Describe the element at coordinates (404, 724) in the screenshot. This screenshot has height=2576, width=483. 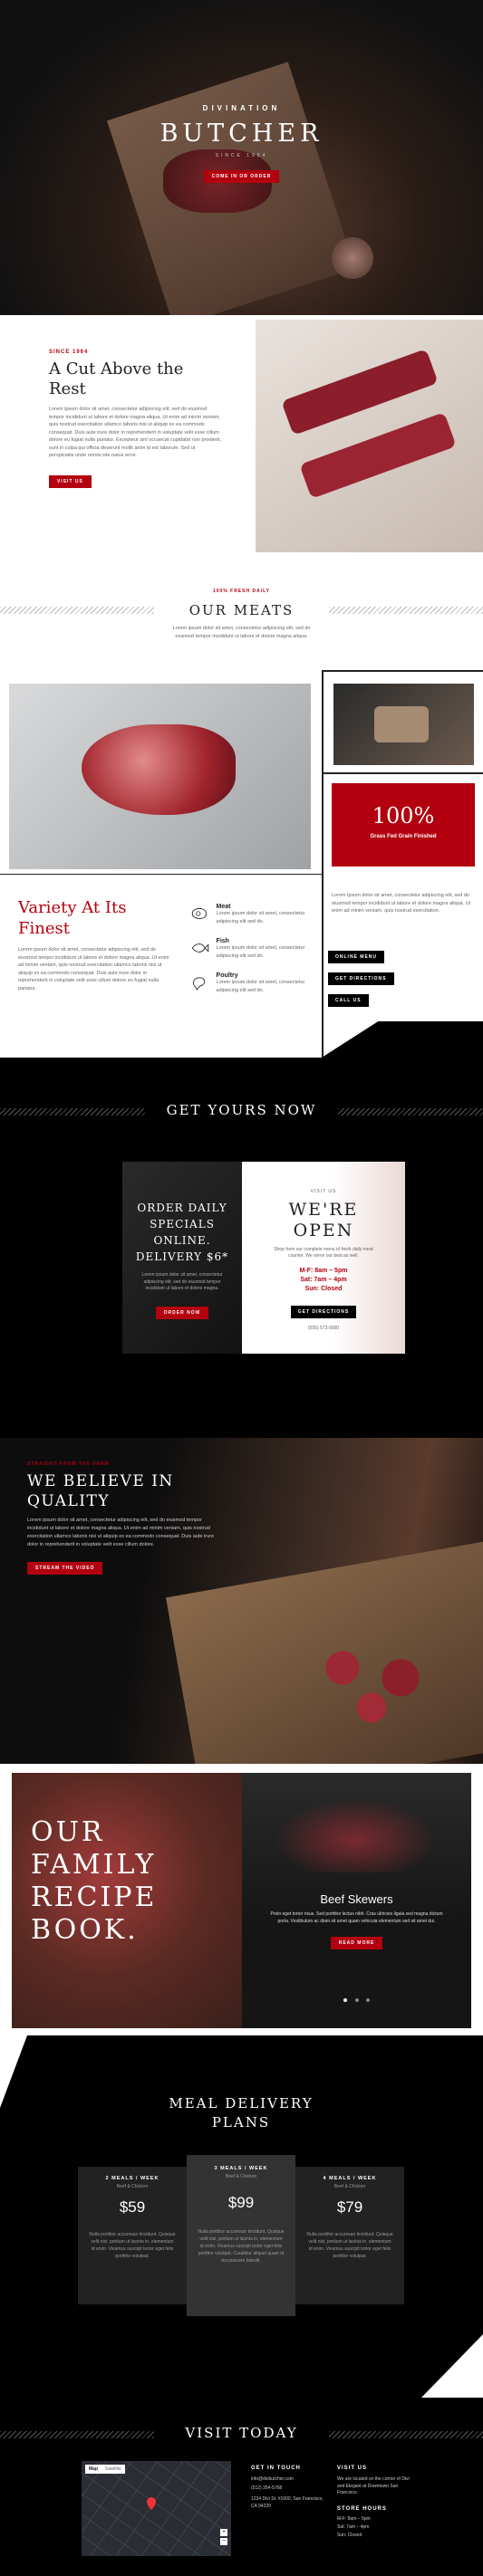
I see `meats-package-image` at that location.